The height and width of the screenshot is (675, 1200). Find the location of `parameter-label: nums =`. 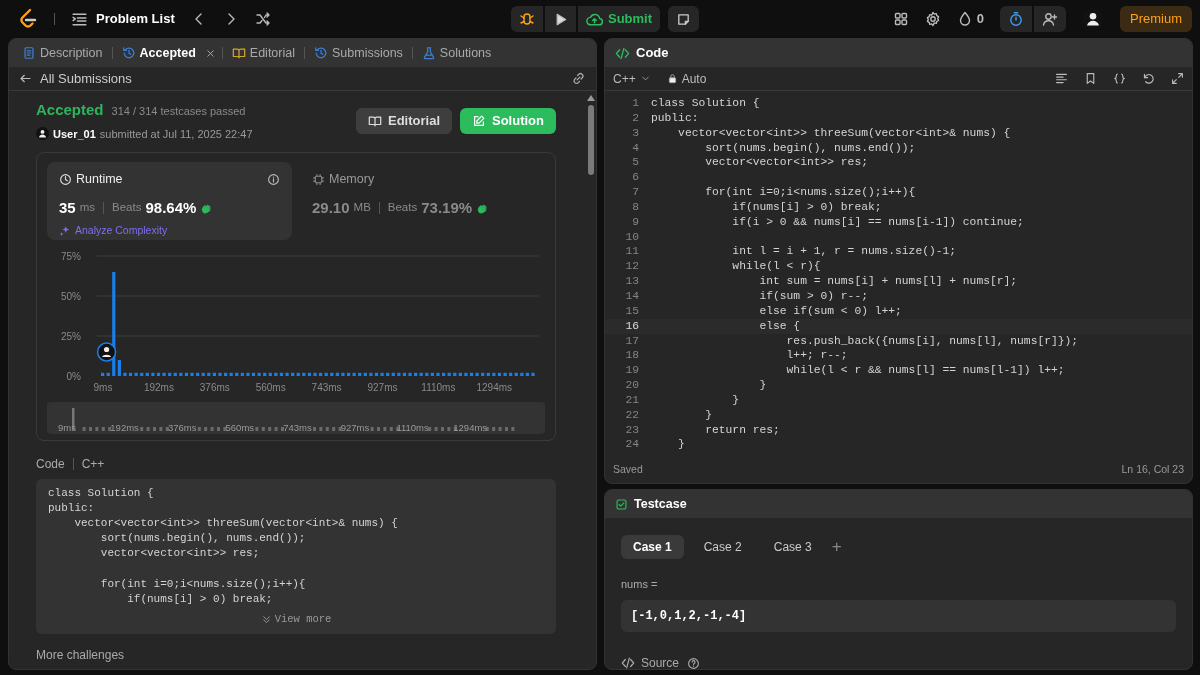

parameter-label: nums = is located at coordinates (640, 584).